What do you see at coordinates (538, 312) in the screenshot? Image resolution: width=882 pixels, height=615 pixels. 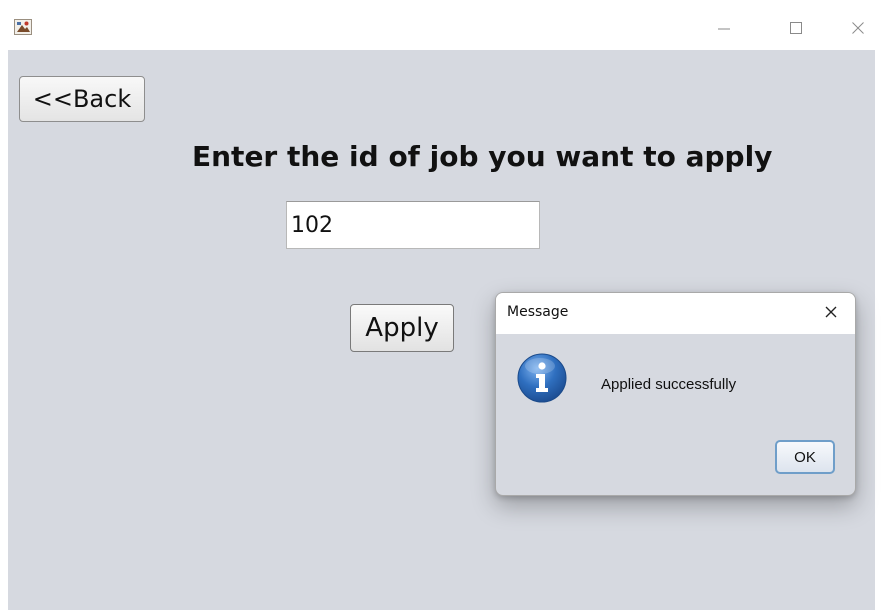 I see `dialog-title: Message` at bounding box center [538, 312].